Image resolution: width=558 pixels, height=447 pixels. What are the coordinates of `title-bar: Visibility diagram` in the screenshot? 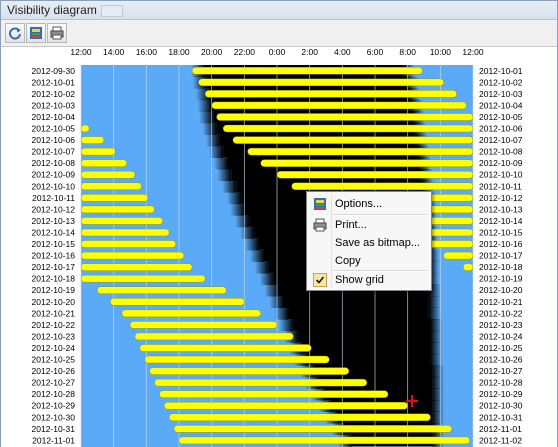 It's located at (279, 10).